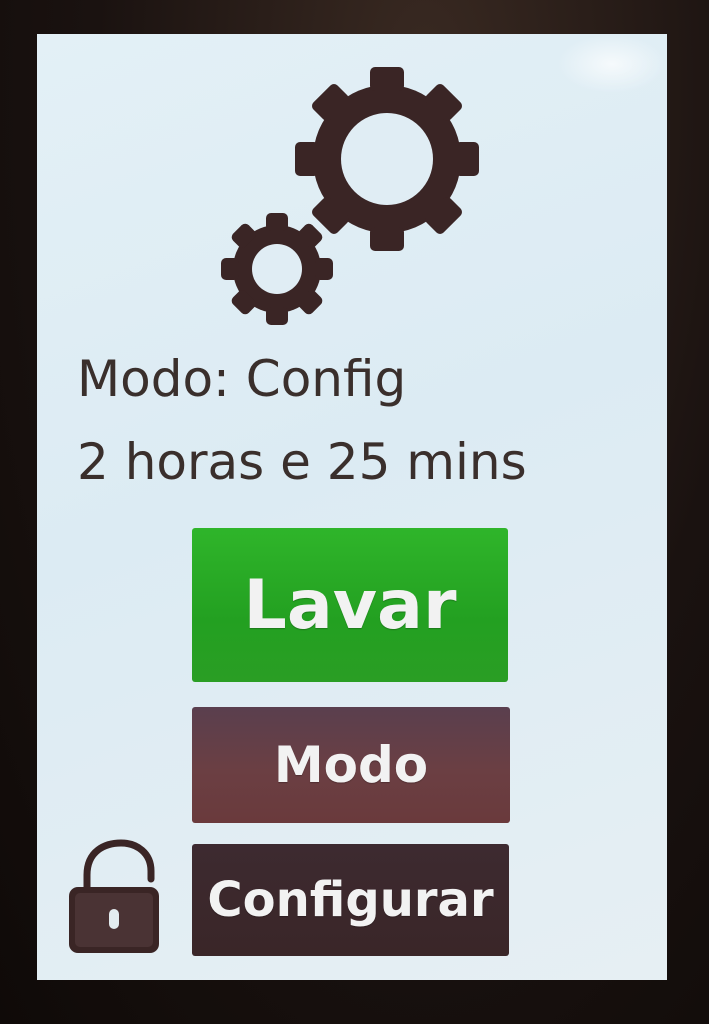 This screenshot has height=1024, width=709. I want to click on wash-button: Lavar, so click(350, 605).